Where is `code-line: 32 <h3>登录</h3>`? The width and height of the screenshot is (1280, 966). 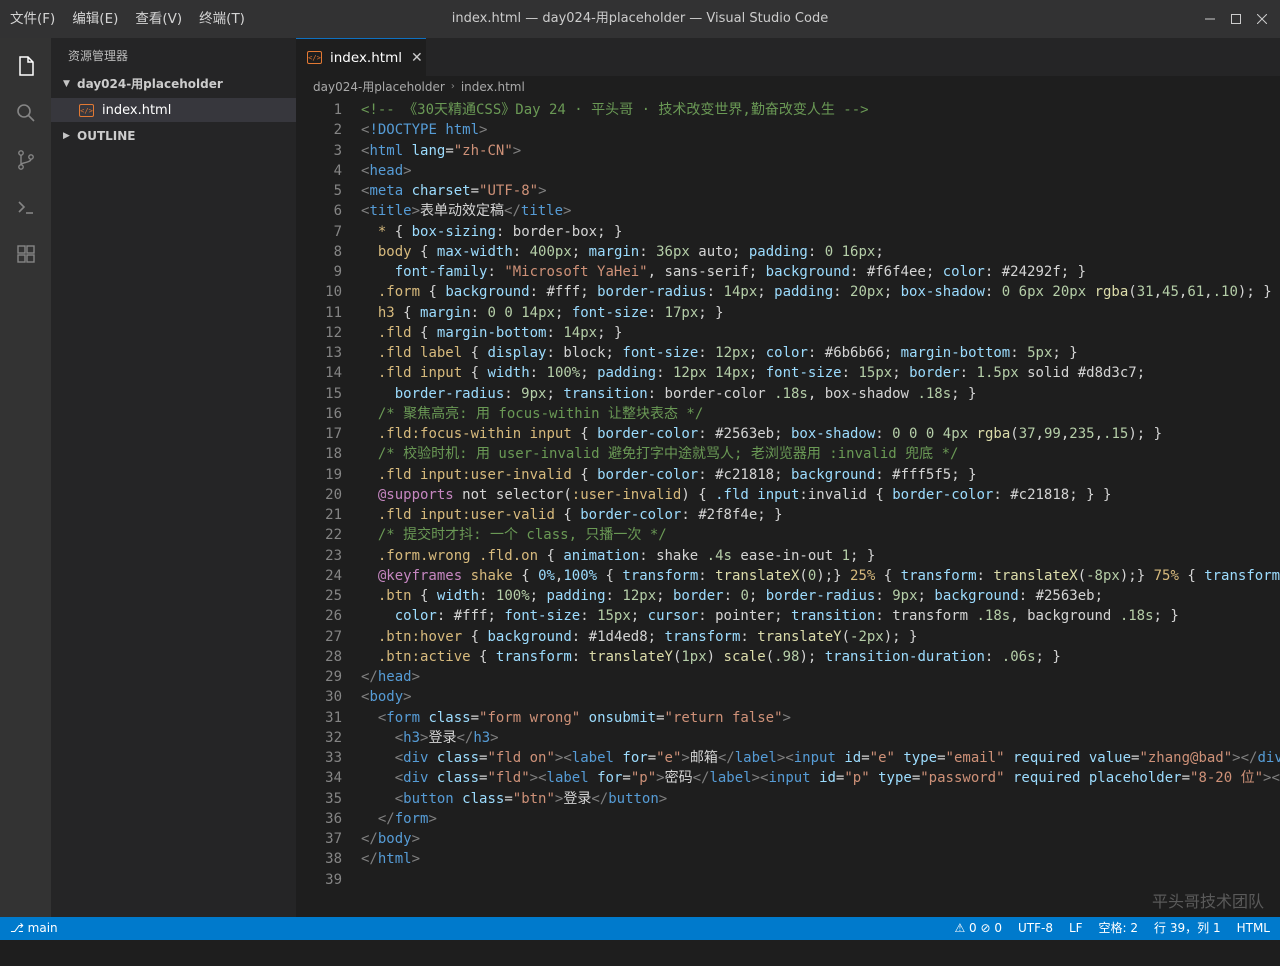 code-line: 32 <h3>登录</h3> is located at coordinates (788, 738).